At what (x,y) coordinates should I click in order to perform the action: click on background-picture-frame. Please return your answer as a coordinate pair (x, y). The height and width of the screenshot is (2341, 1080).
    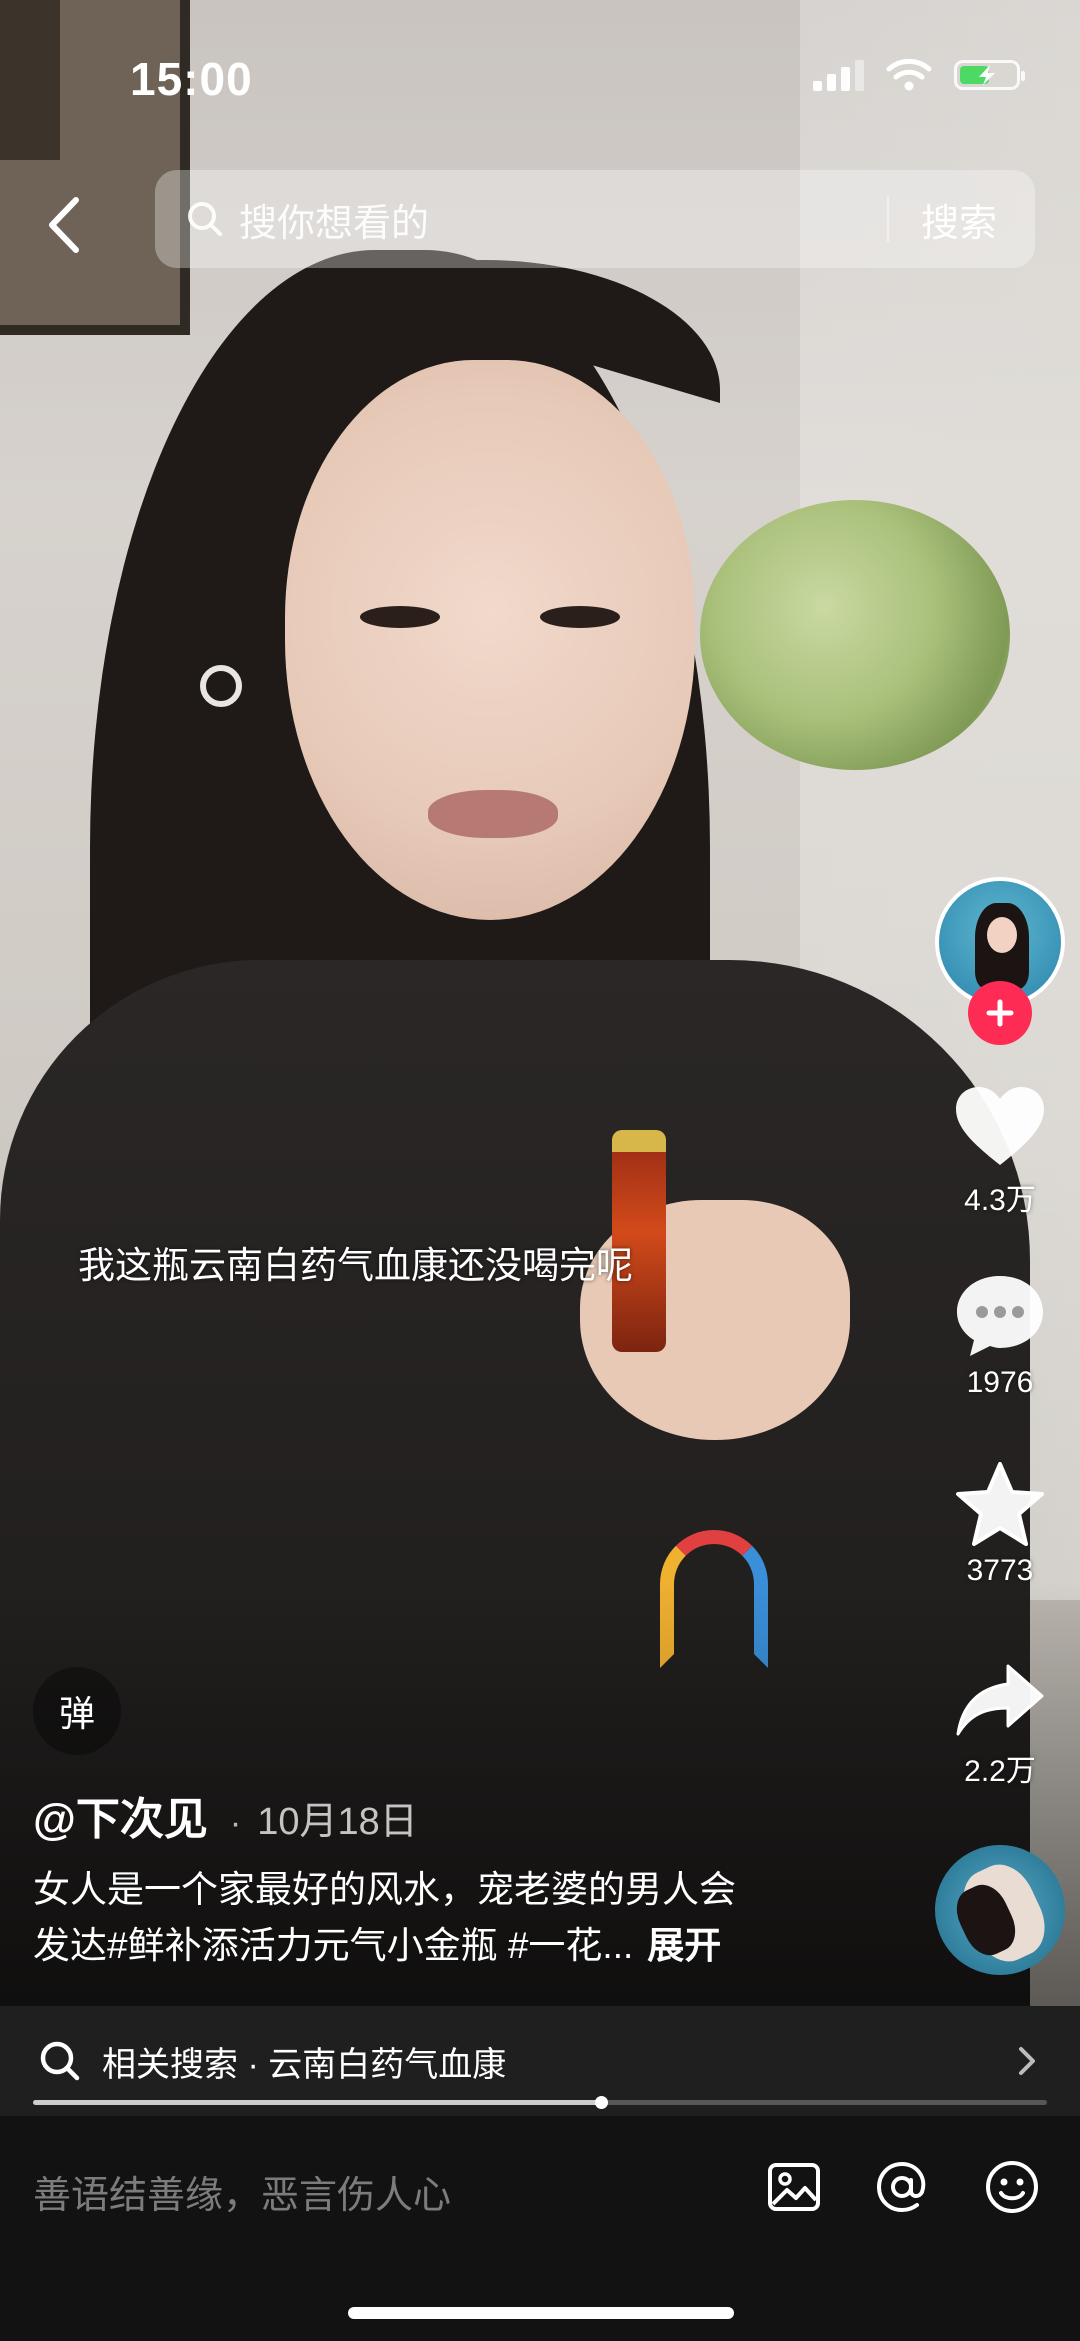
    Looking at the image, I should click on (95, 167).